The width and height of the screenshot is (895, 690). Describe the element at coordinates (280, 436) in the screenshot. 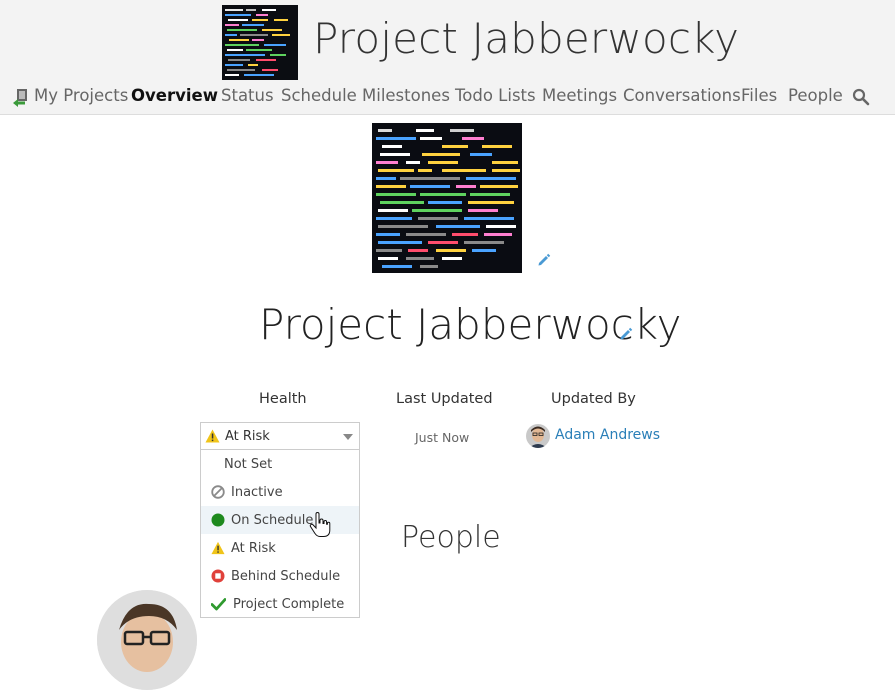

I see `health-select: At Risk` at that location.